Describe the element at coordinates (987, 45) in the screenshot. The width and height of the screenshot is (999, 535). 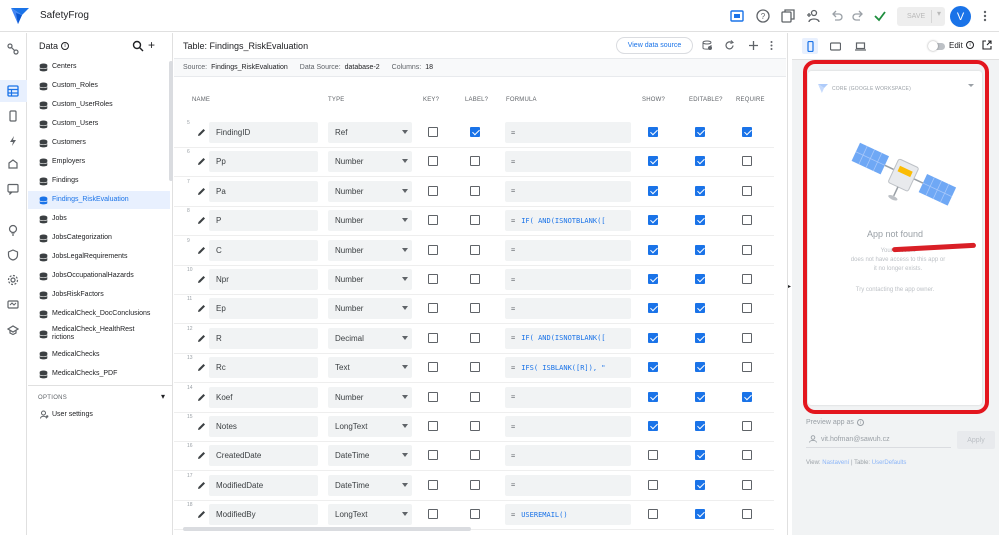
I see `open-new-window-icon` at that location.